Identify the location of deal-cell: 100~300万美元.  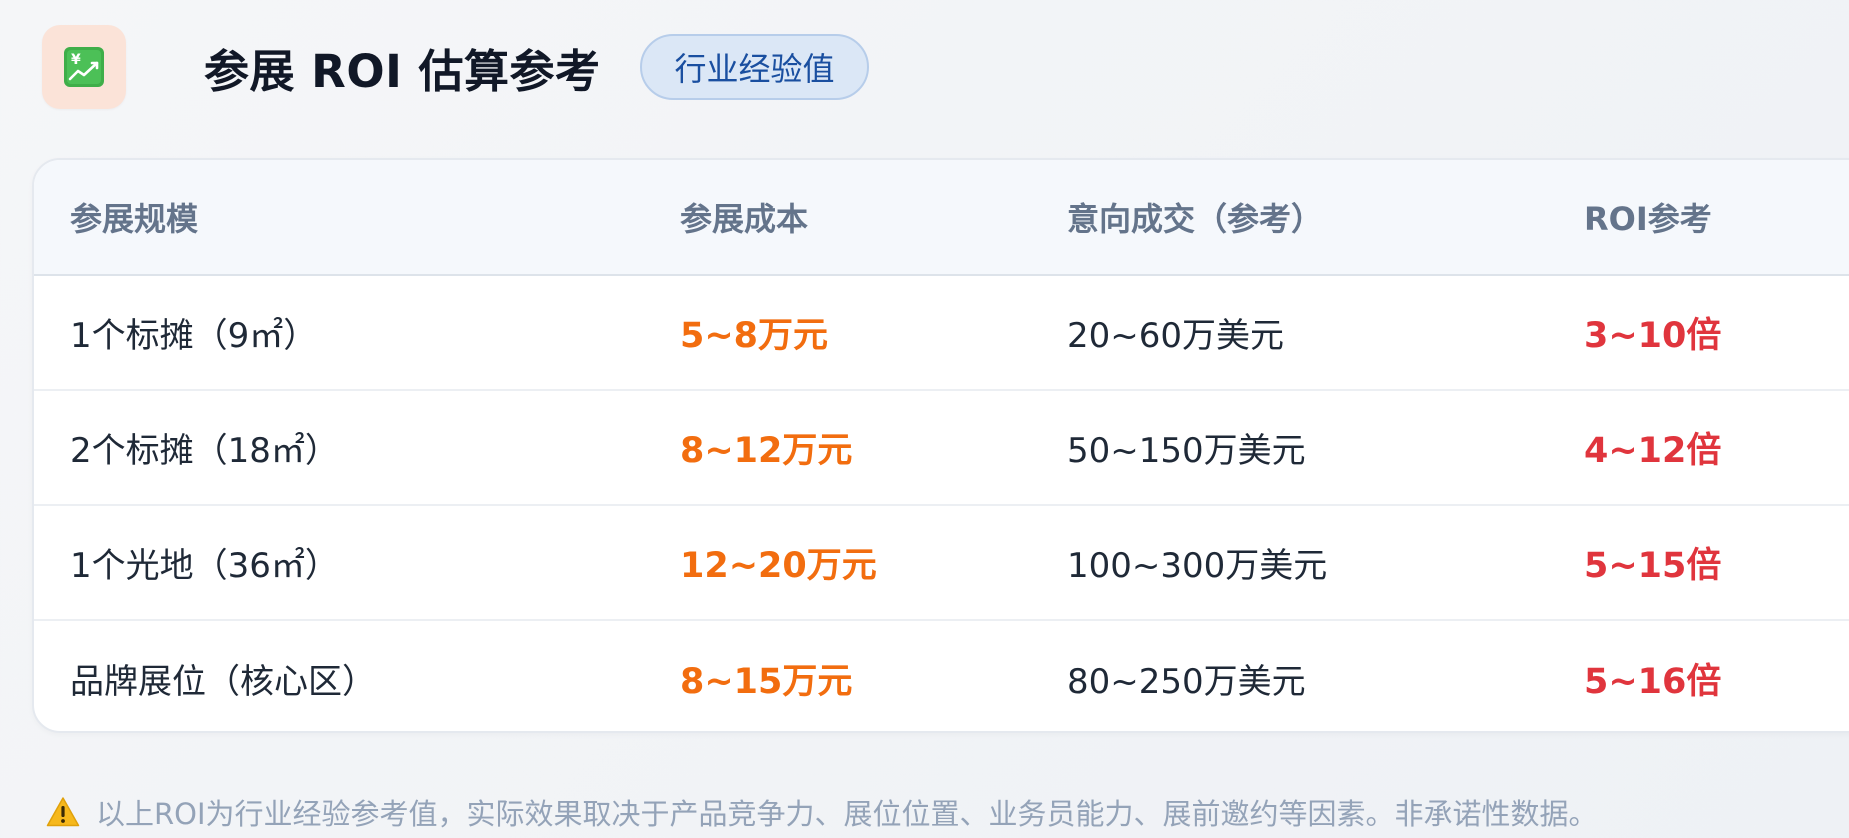
(1197, 566).